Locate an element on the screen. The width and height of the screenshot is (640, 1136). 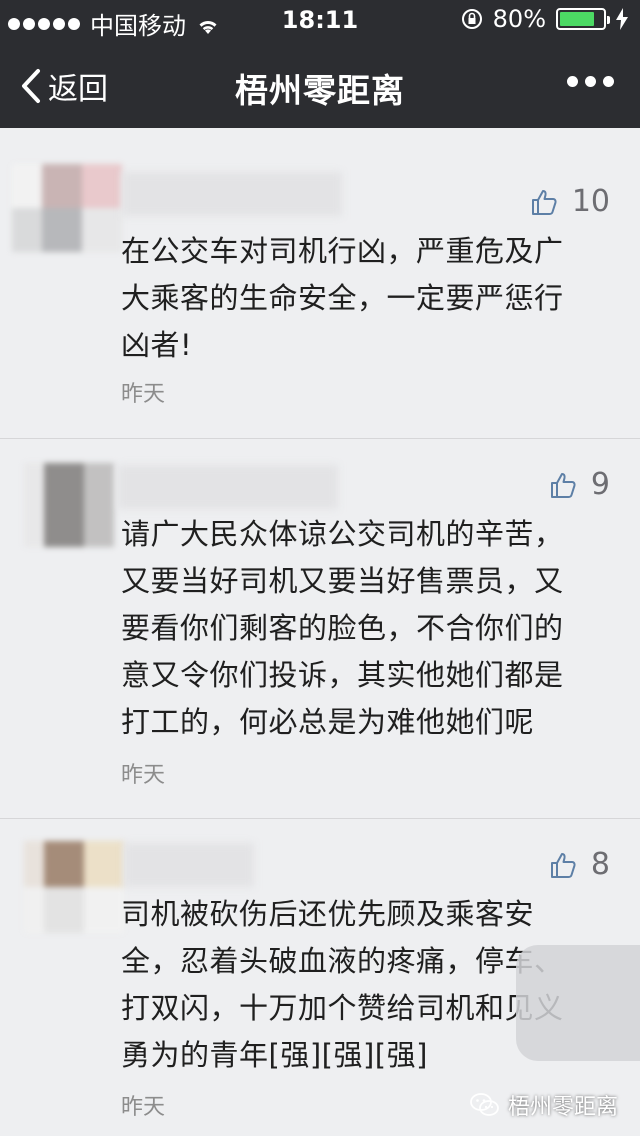
comment-line: 要看你们剩客的脸色，不合你们的 is located at coordinates (342, 628).